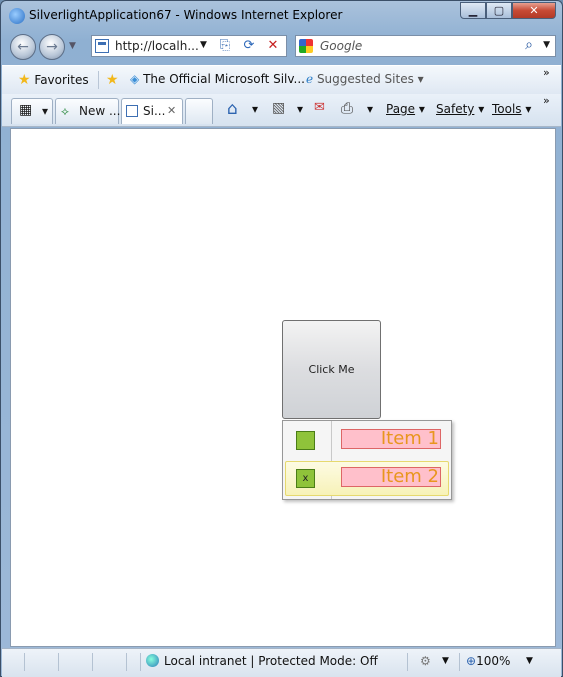 This screenshot has height=677, width=563. What do you see at coordinates (455, 109) in the screenshot?
I see `safety-menu-label: Safety` at bounding box center [455, 109].